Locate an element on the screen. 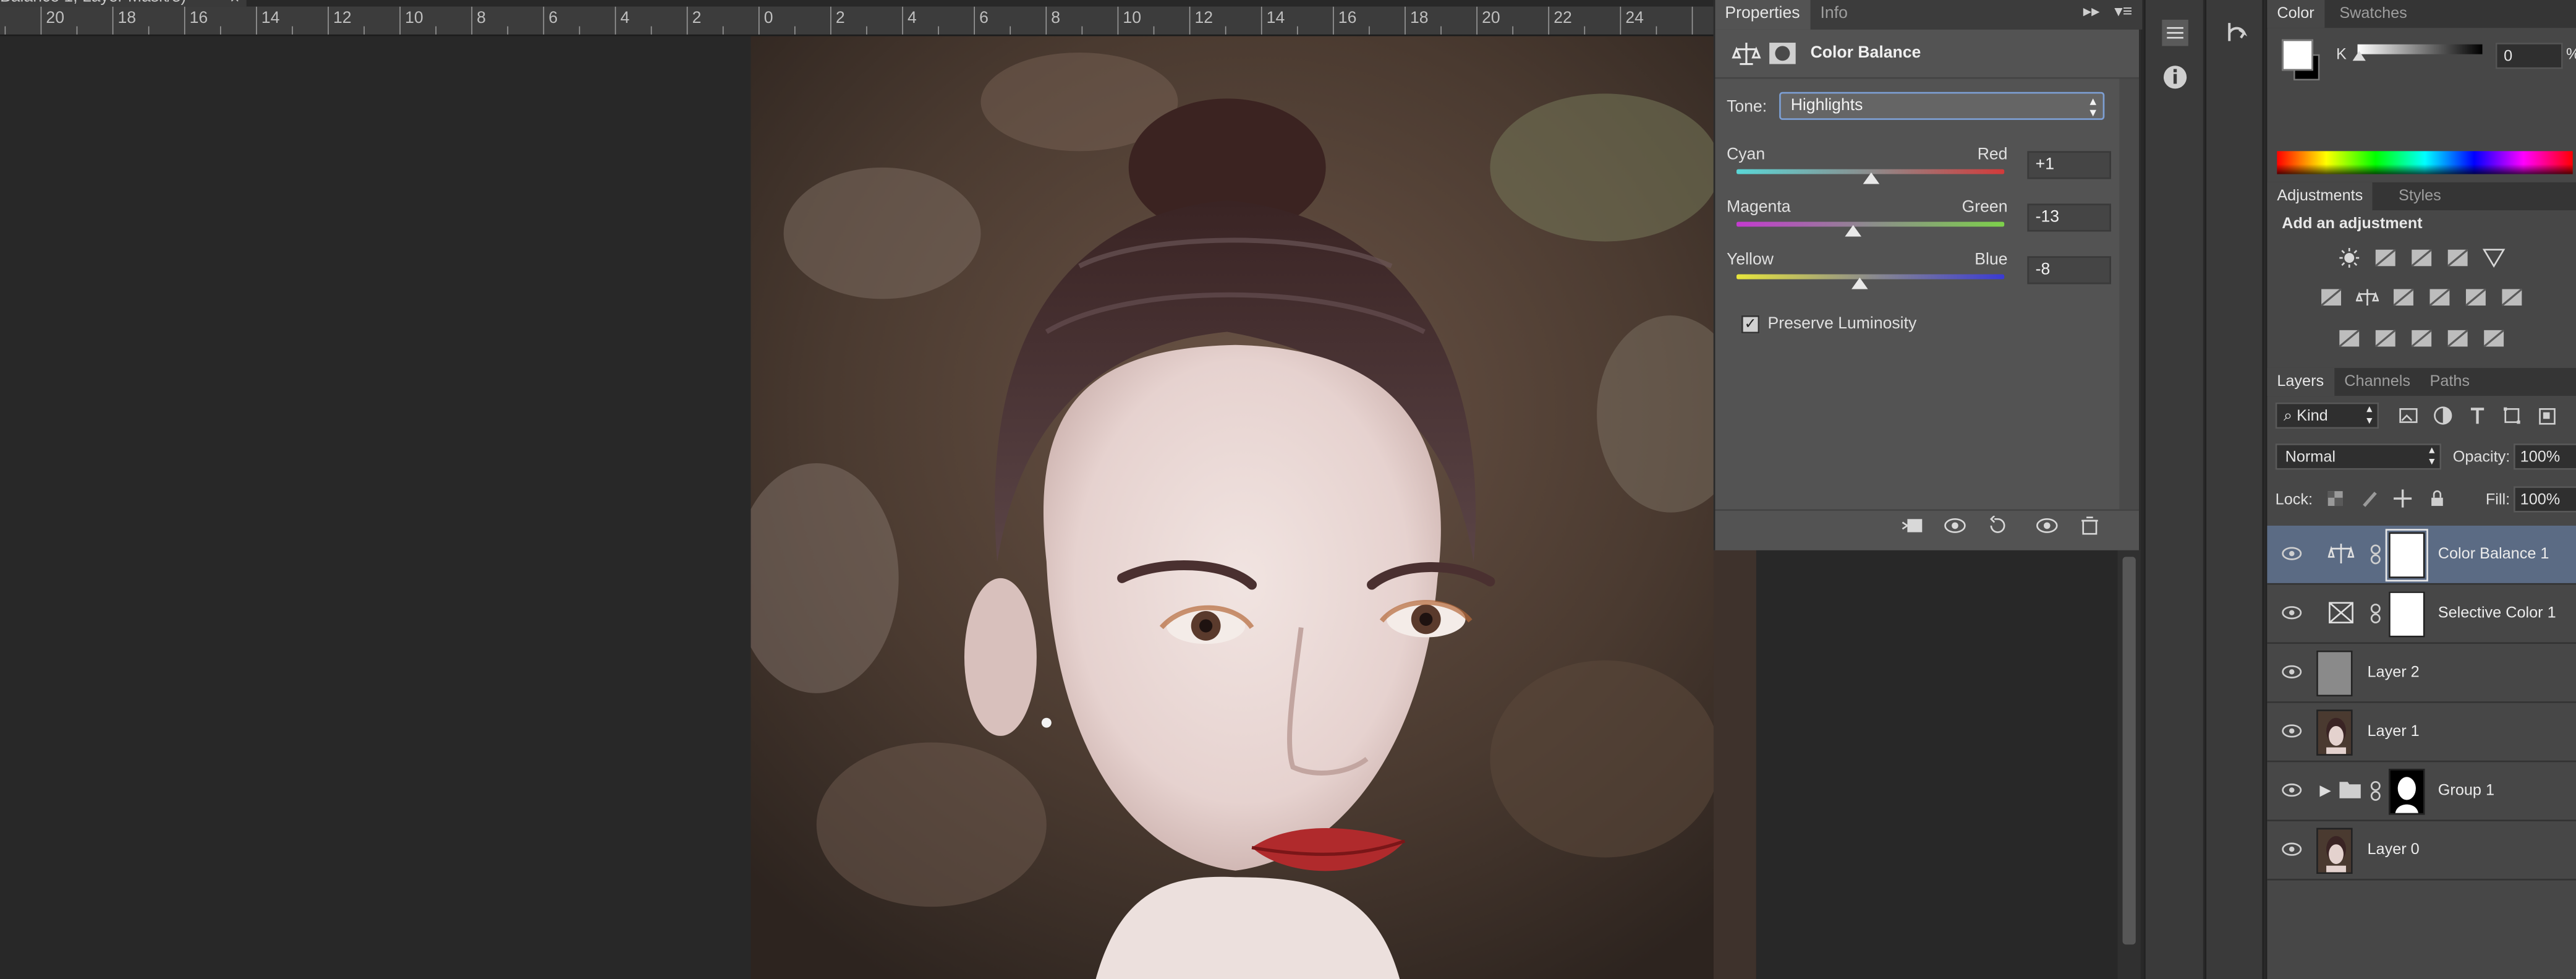  vertical-scrollbar is located at coordinates (2129, 765).